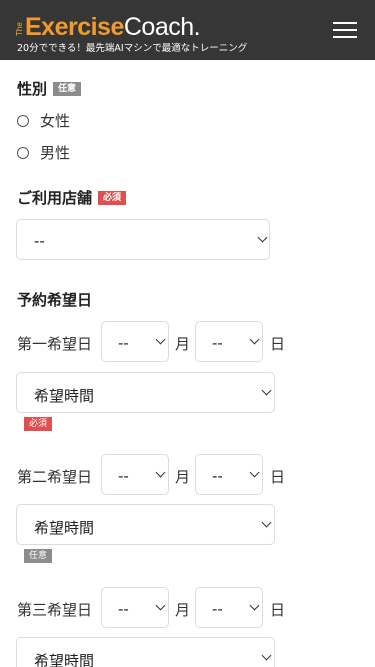 The width and height of the screenshot is (375, 667). Describe the element at coordinates (145, 524) in the screenshot. I see `second-time-select: 希望時間` at that location.